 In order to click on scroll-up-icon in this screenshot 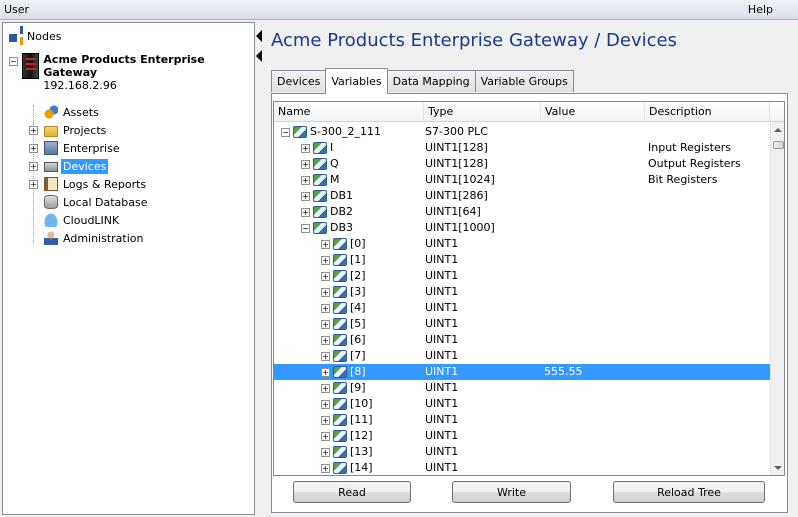, I will do `click(778, 130)`.